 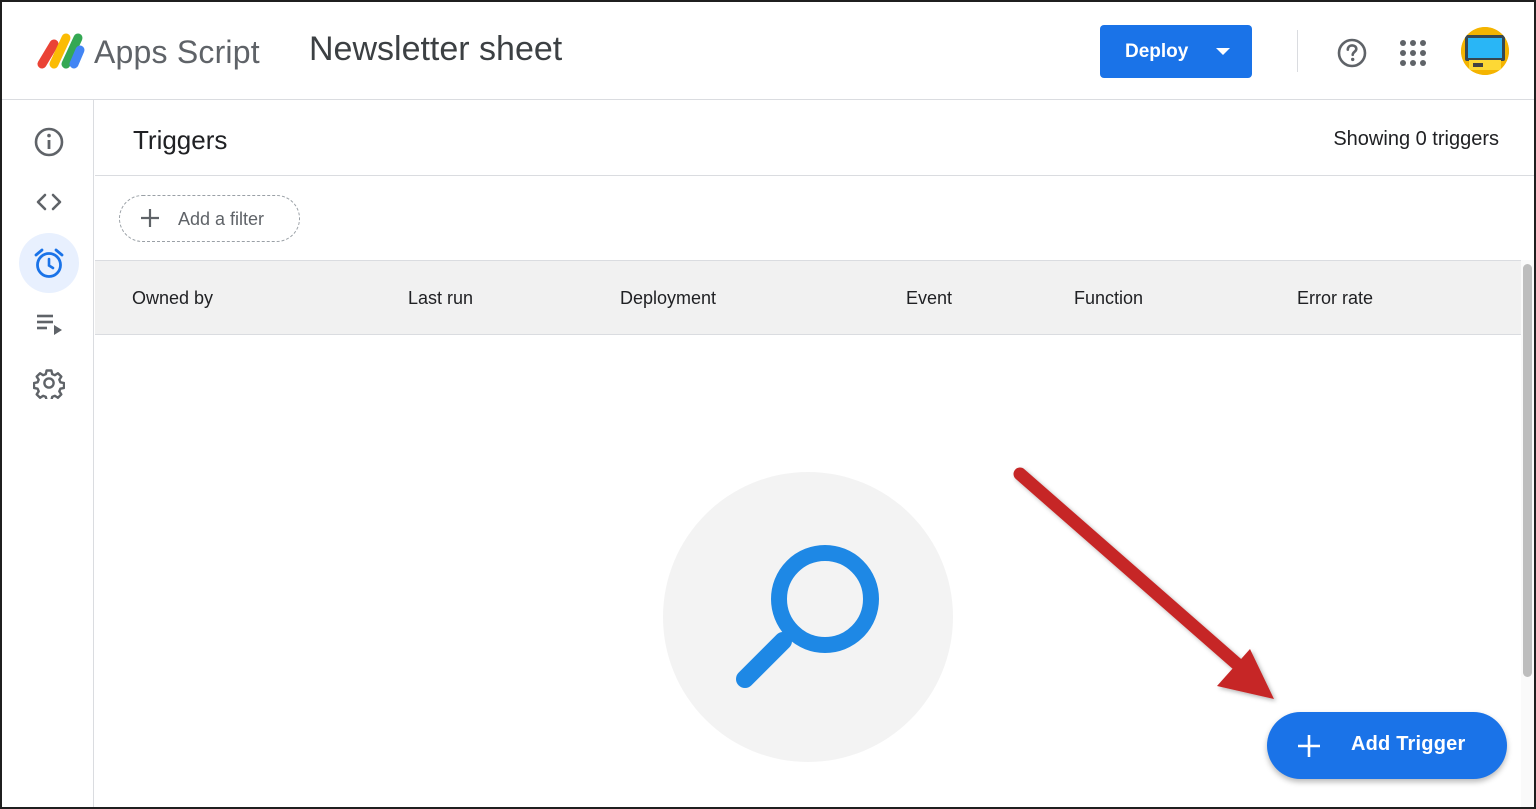 I want to click on magnifying-glass-icon, so click(x=807, y=616).